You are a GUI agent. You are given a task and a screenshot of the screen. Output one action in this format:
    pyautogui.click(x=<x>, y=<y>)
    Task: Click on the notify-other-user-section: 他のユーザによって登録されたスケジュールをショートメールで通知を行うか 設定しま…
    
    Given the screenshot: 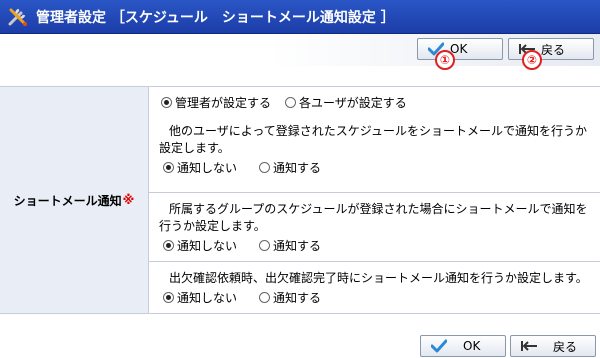 What is the action you would take?
    pyautogui.click(x=374, y=149)
    